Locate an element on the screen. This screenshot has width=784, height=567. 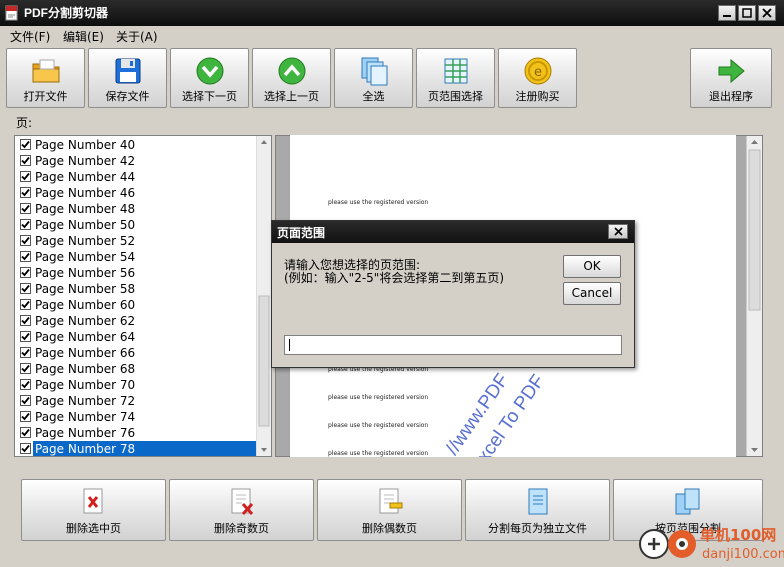
registration-notice: please use the registered version is located at coordinates (378, 397).